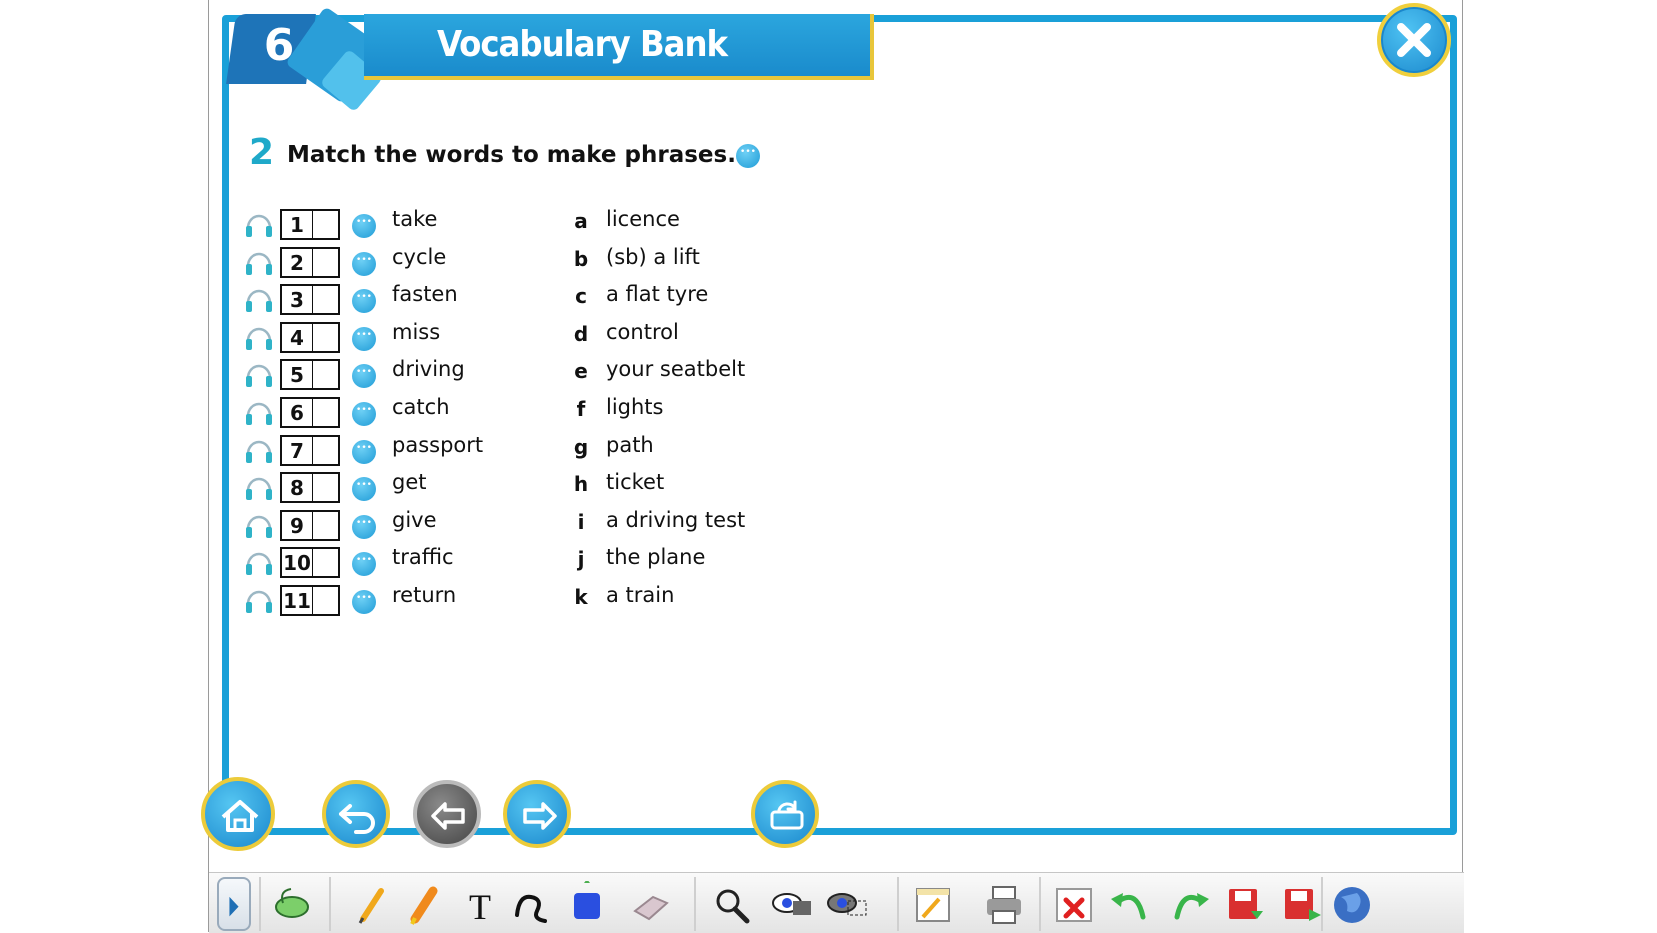  I want to click on save-button, so click(1244, 904).